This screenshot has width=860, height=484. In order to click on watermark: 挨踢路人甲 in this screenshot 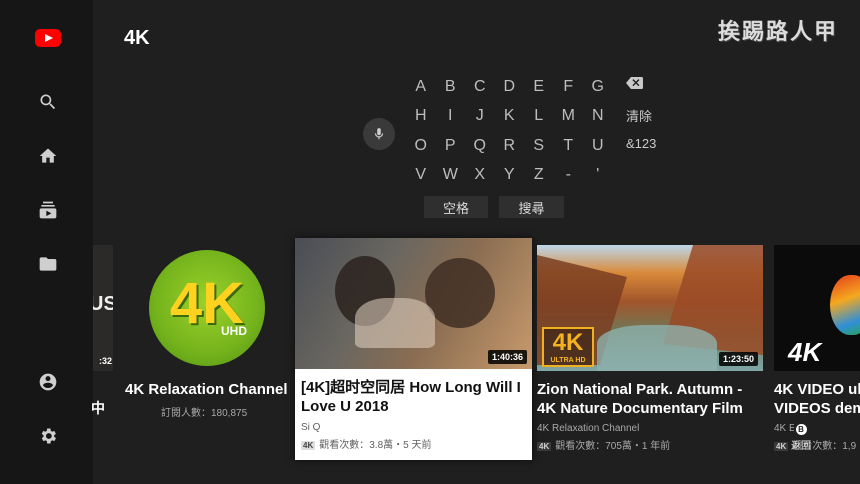, I will do `click(777, 32)`.